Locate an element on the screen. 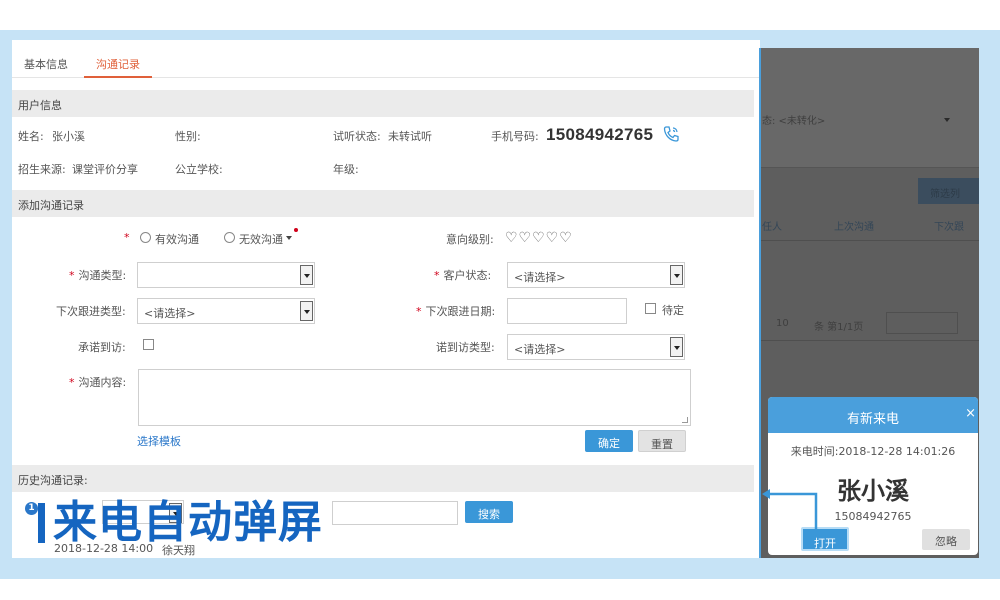 The image size is (1000, 600). panel-divider is located at coordinates (760, 303).